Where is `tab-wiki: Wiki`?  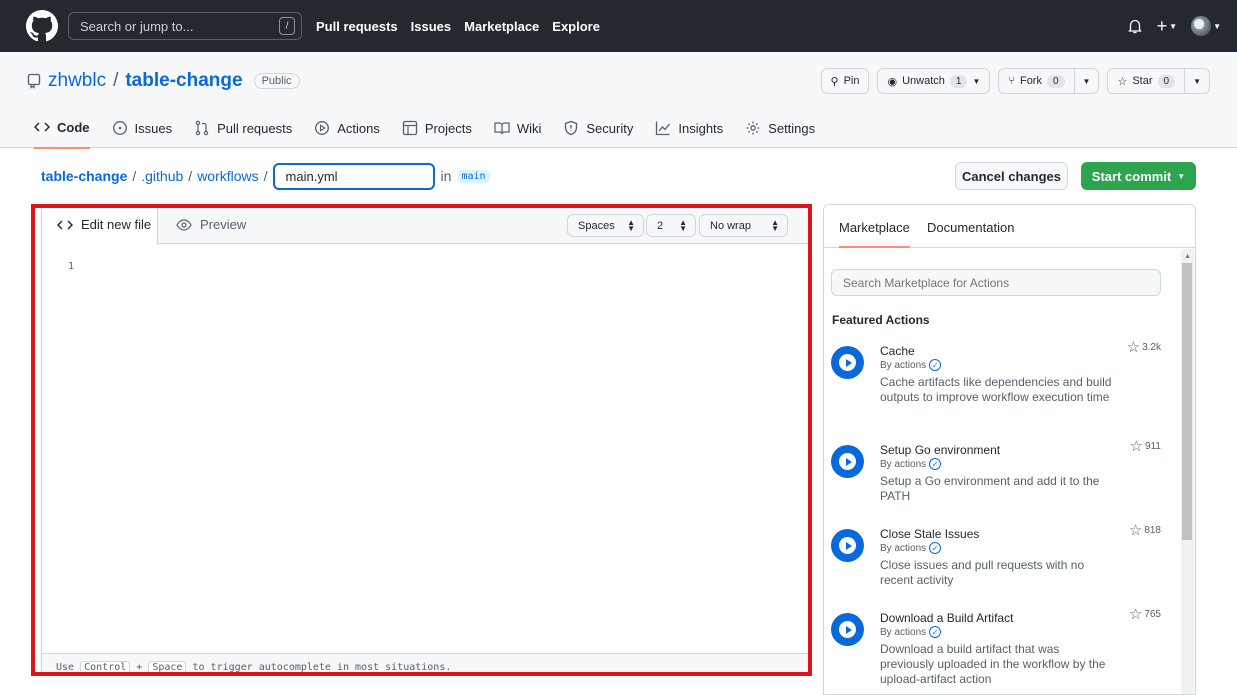 tab-wiki: Wiki is located at coordinates (517, 134).